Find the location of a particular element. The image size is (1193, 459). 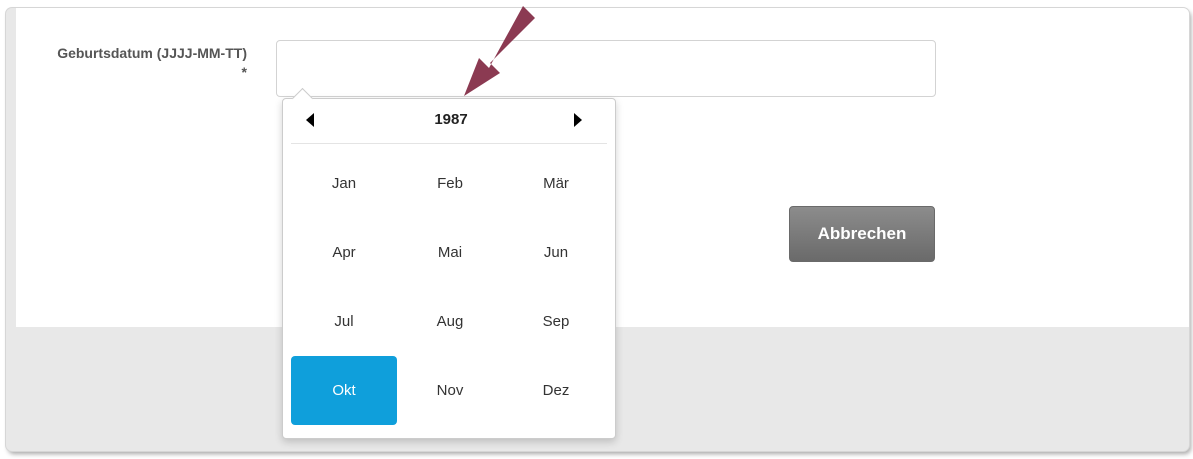

month-feb: Feb is located at coordinates (450, 183).